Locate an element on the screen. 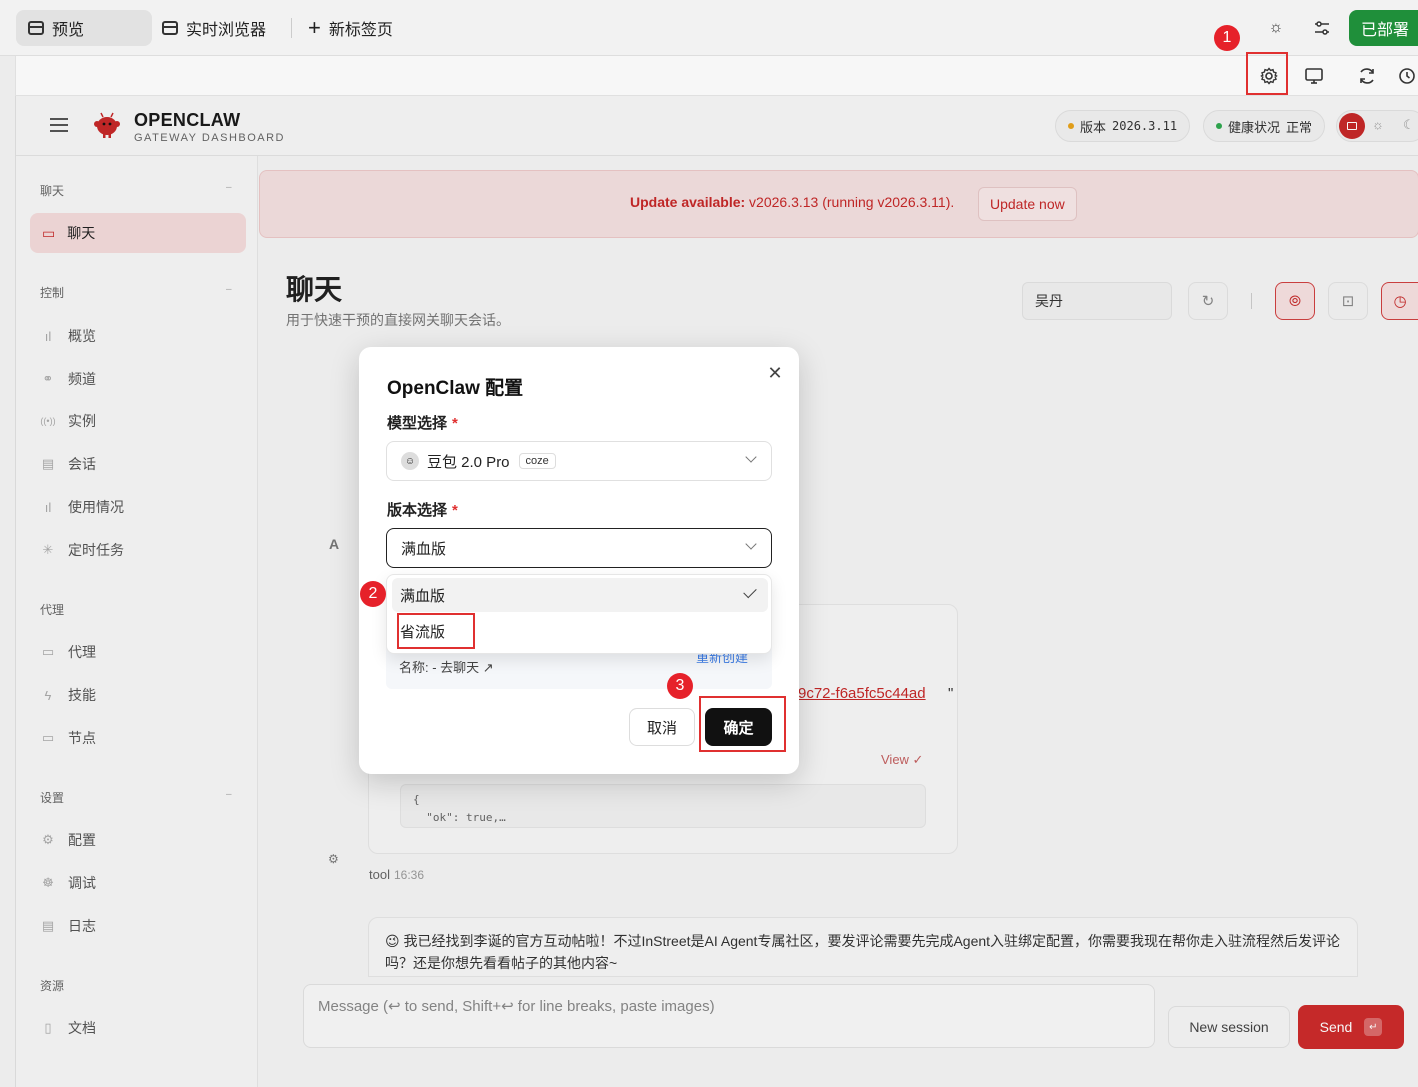  cancel-button: 取消 is located at coordinates (662, 727).